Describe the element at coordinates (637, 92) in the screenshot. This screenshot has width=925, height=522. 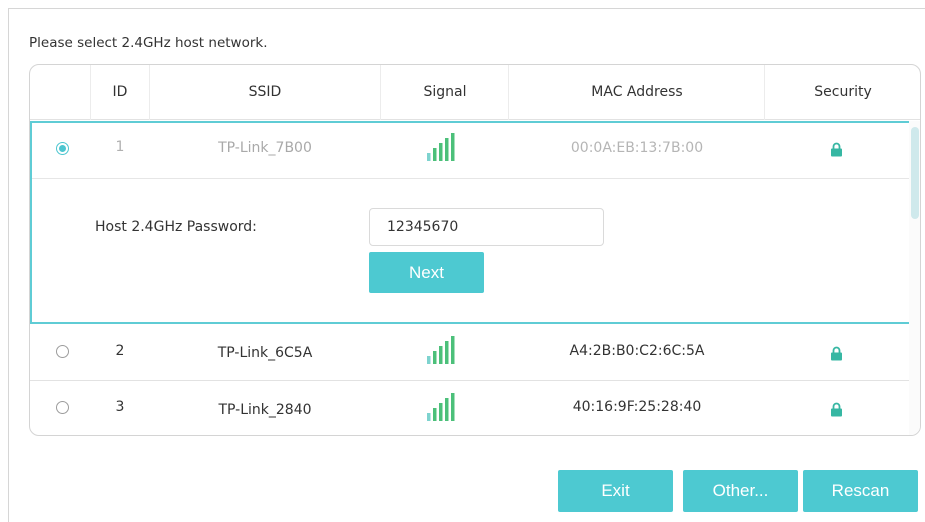
I see `header-mac-address: MAC Address` at that location.